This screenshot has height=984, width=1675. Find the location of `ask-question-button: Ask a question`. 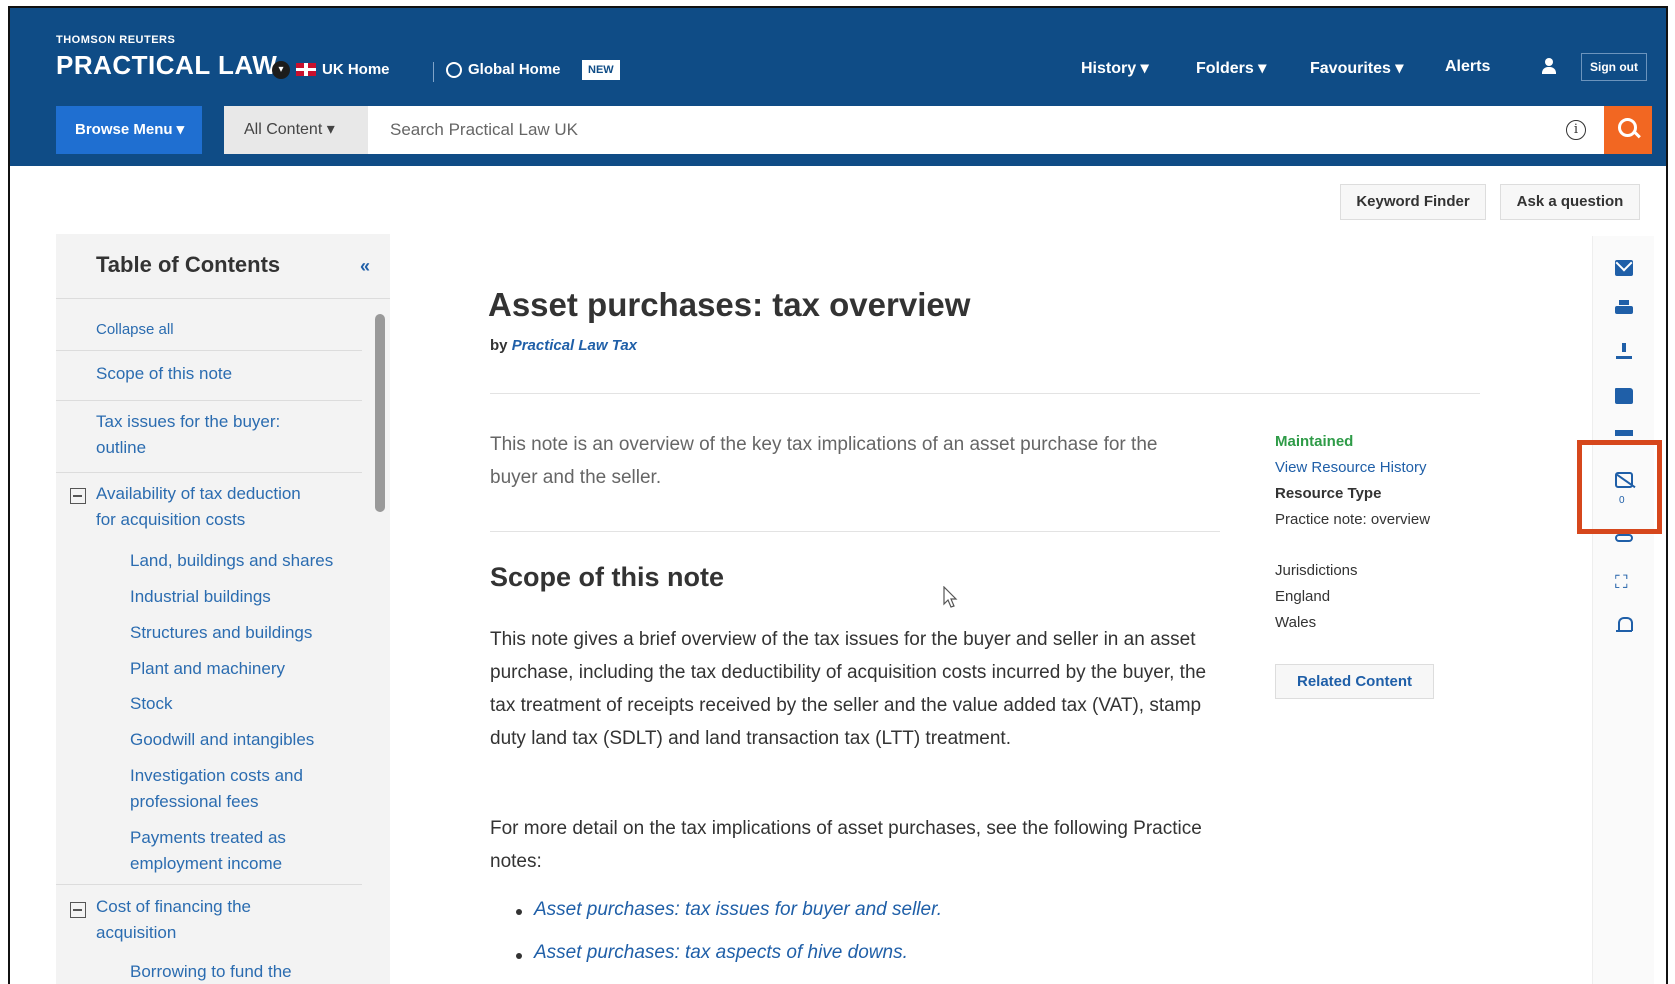

ask-question-button: Ask a question is located at coordinates (1570, 202).